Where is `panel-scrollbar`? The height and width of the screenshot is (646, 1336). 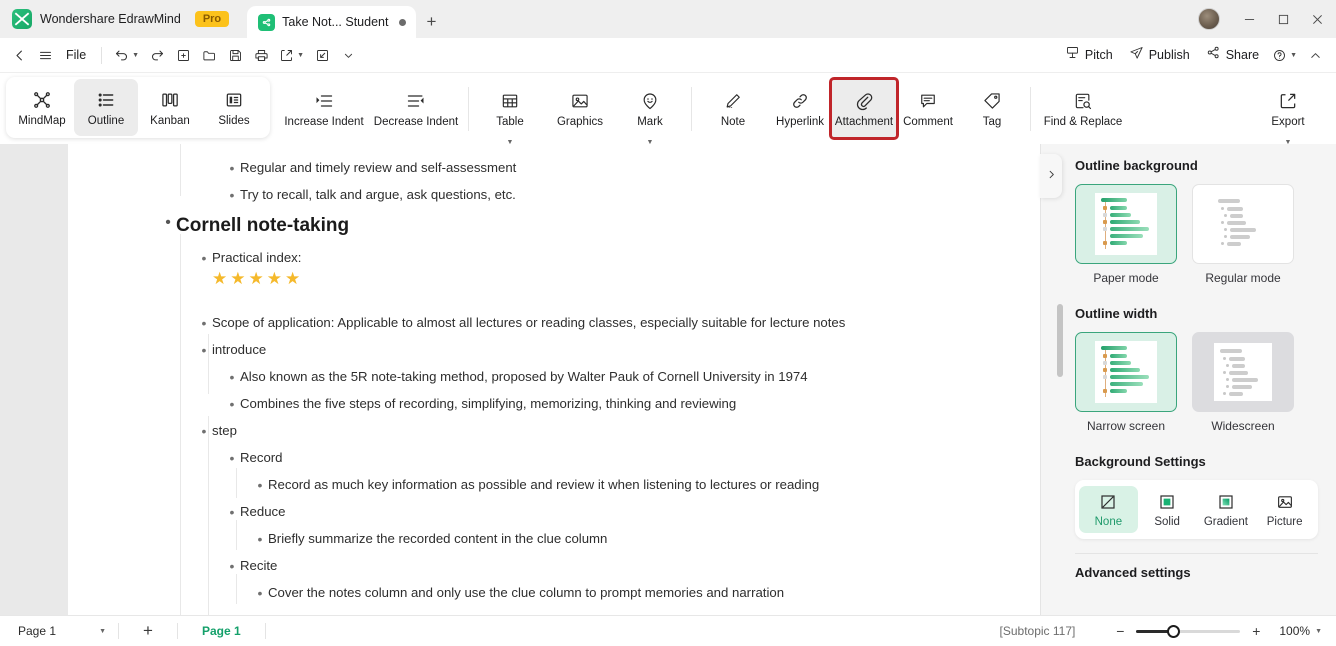
panel-scrollbar is located at coordinates (1060, 340).